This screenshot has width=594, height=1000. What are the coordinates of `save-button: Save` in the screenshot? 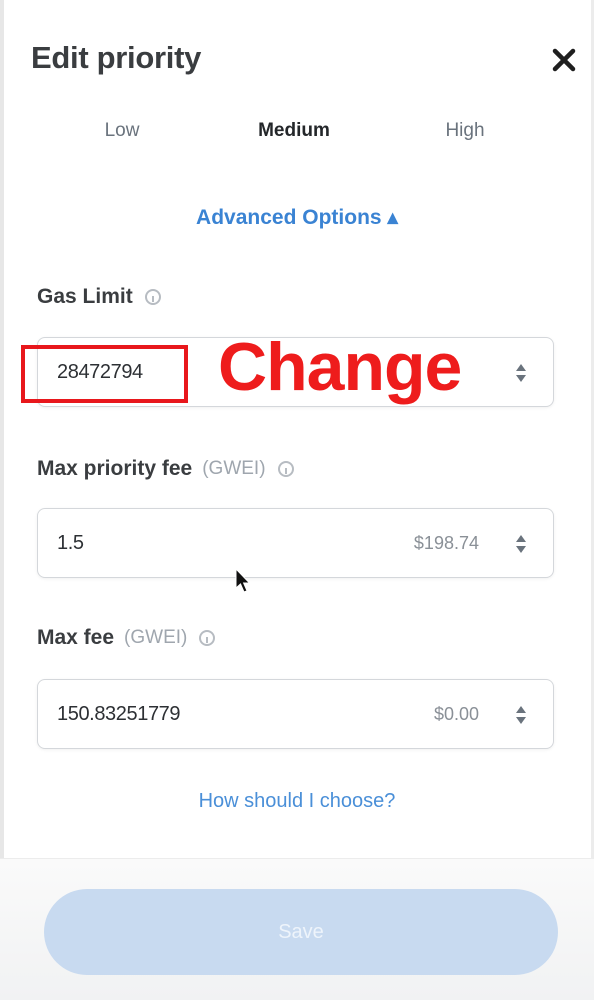 It's located at (301, 932).